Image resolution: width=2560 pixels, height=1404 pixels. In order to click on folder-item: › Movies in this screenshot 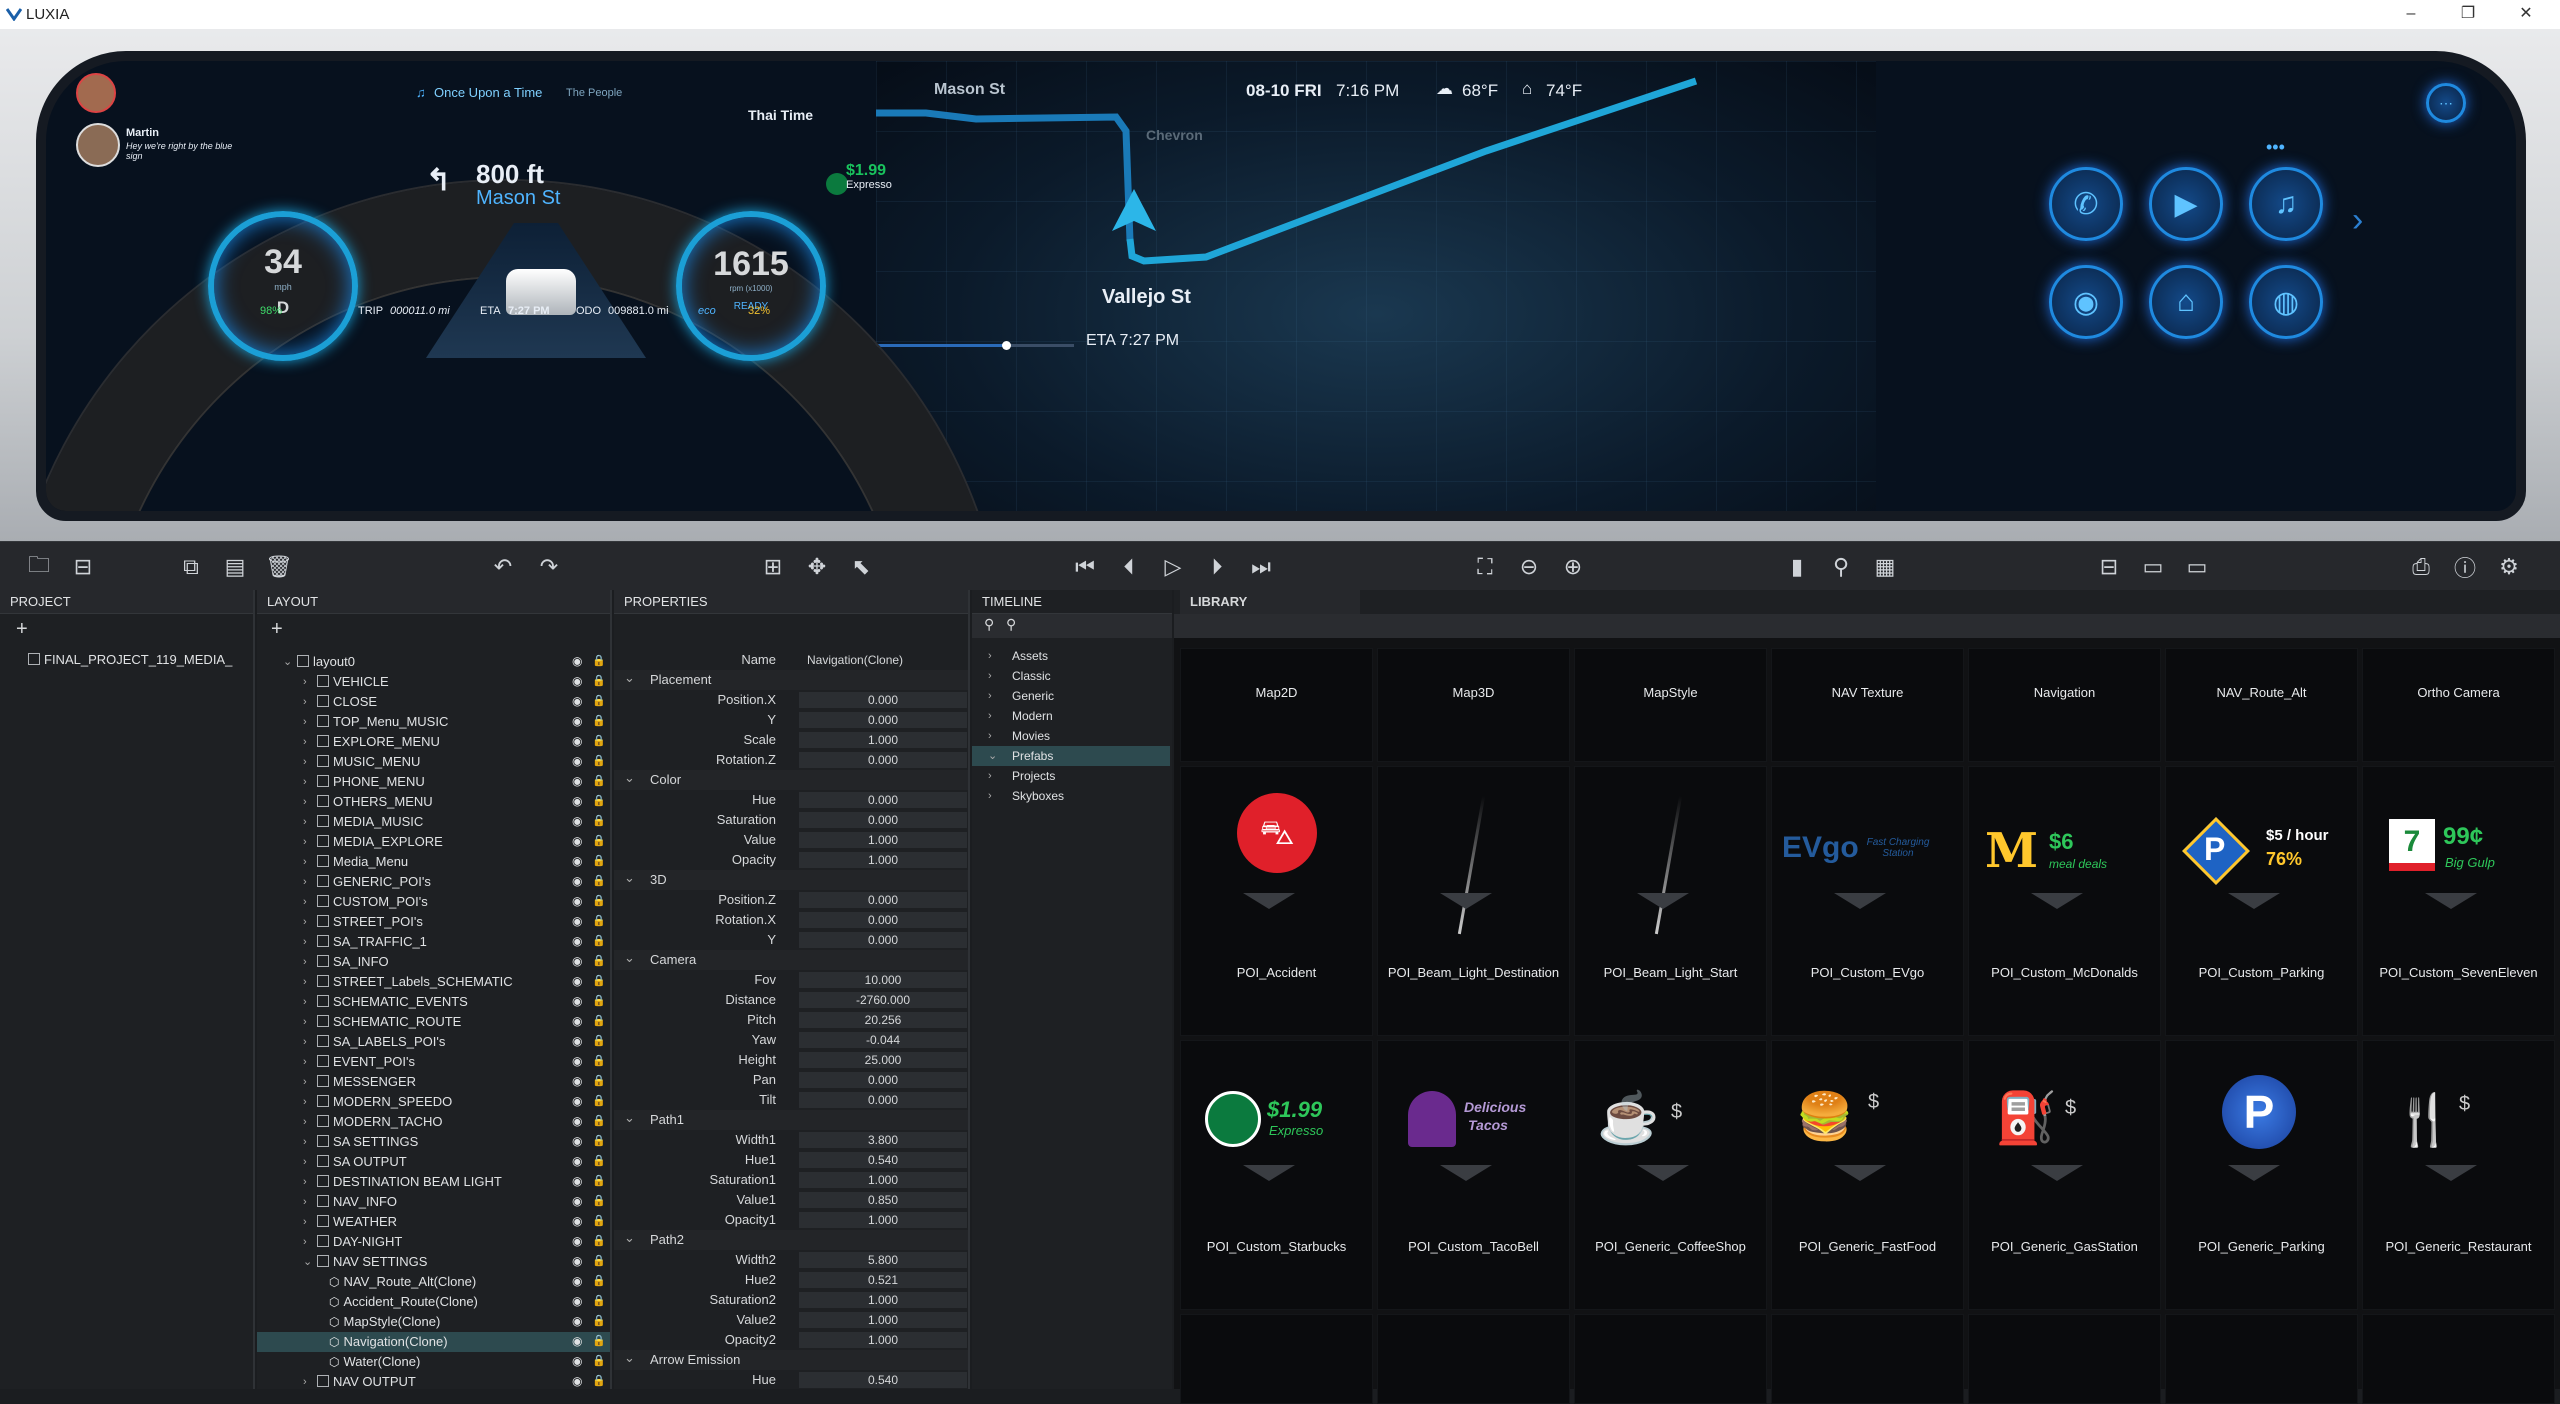, I will do `click(1071, 736)`.